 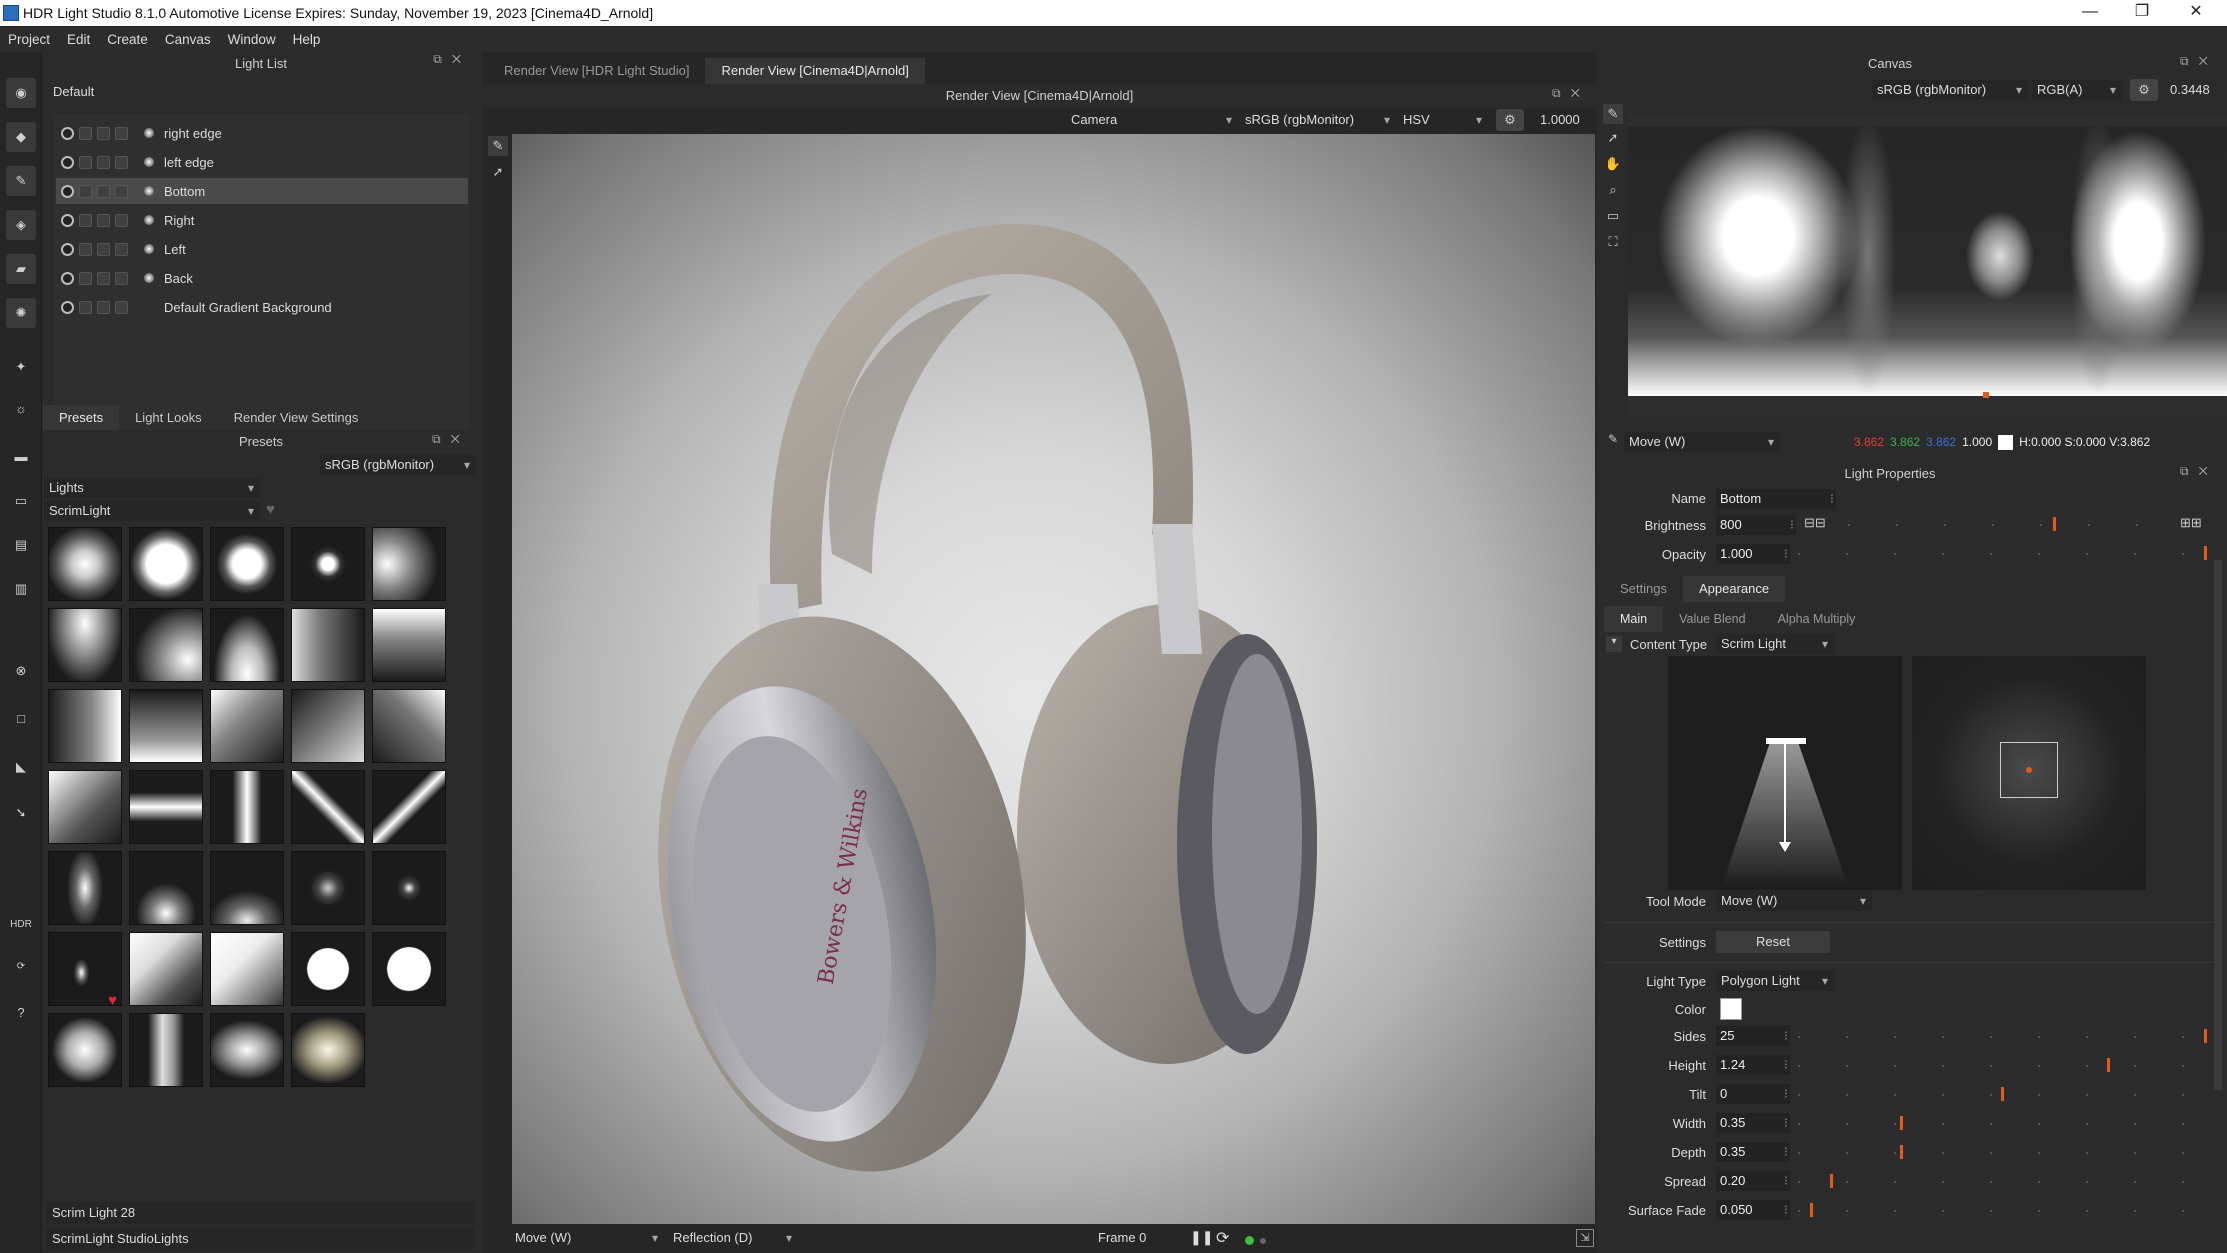 I want to click on light-row: Left, so click(x=262, y=249).